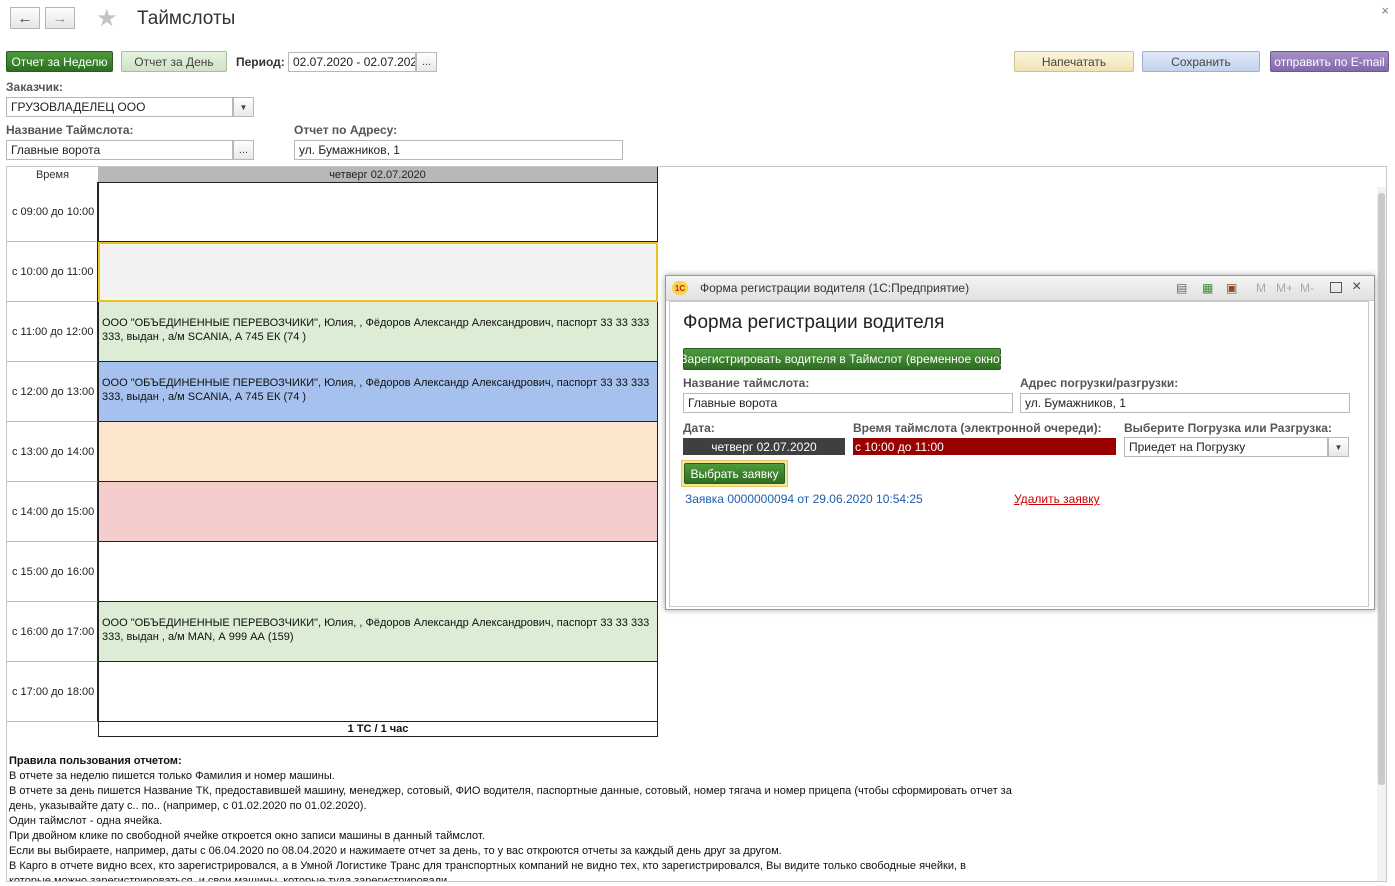 The width and height of the screenshot is (1395, 886). What do you see at coordinates (186, 18) in the screenshot?
I see `page-title: Таймслоты` at bounding box center [186, 18].